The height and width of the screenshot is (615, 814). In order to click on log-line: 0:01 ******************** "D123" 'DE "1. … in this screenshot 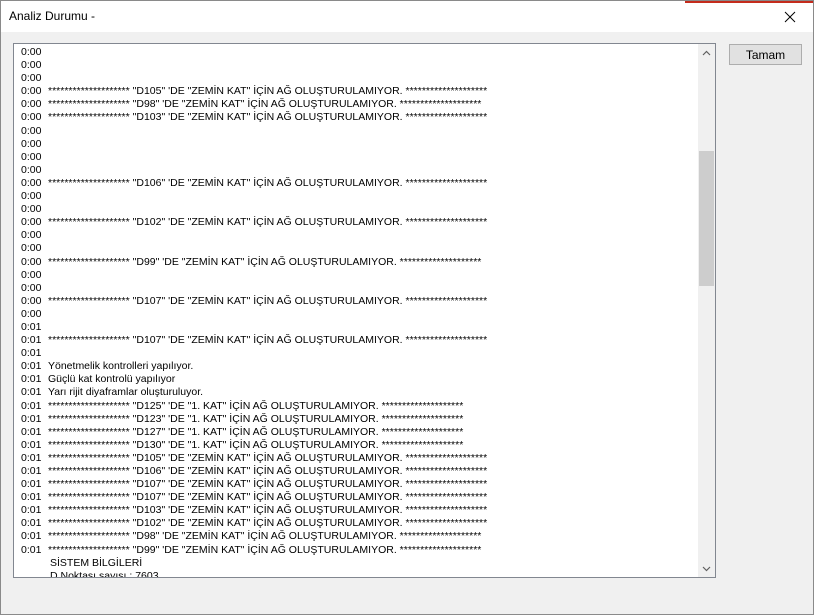, I will do `click(356, 419)`.